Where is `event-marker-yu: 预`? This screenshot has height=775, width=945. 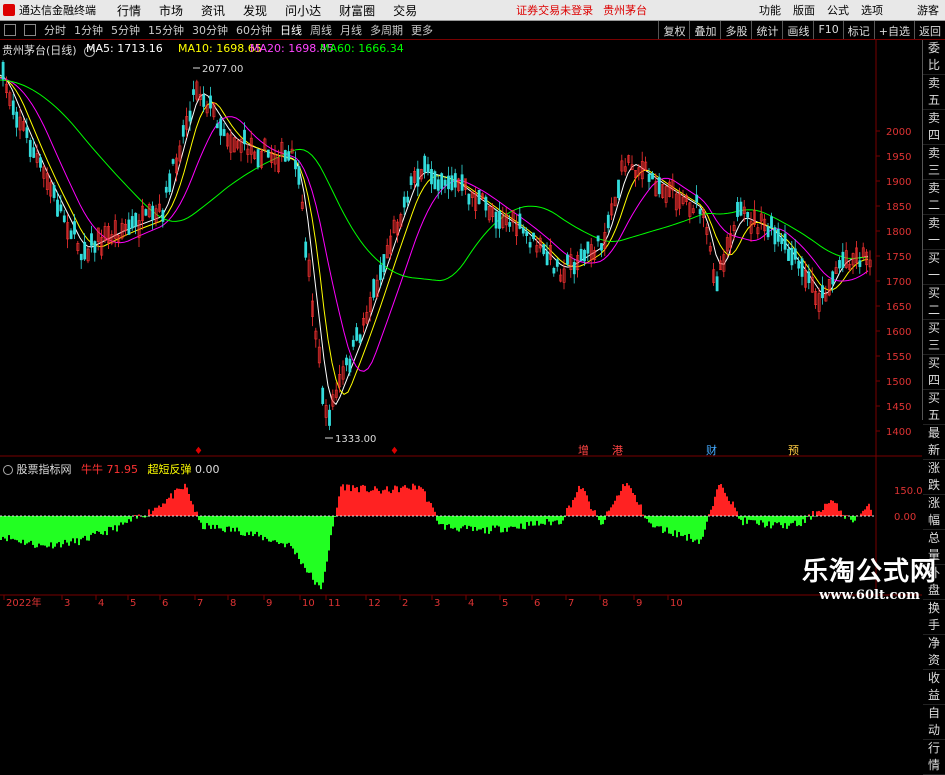 event-marker-yu: 预 is located at coordinates (793, 450).